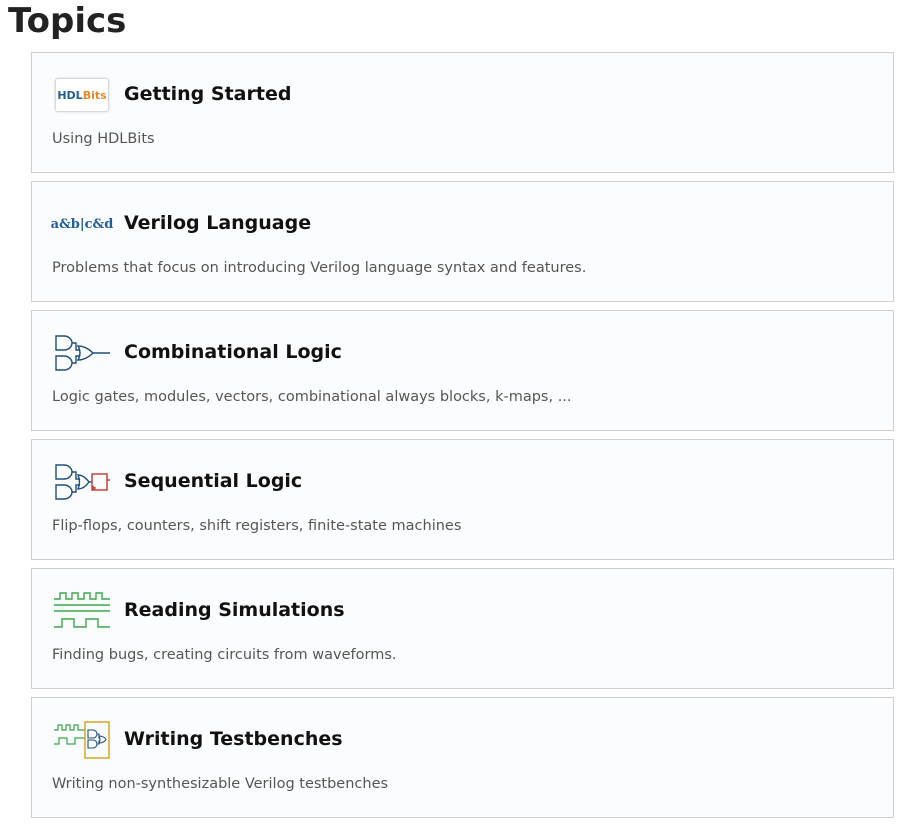  What do you see at coordinates (82, 740) in the screenshot?
I see `testbench-icon` at bounding box center [82, 740].